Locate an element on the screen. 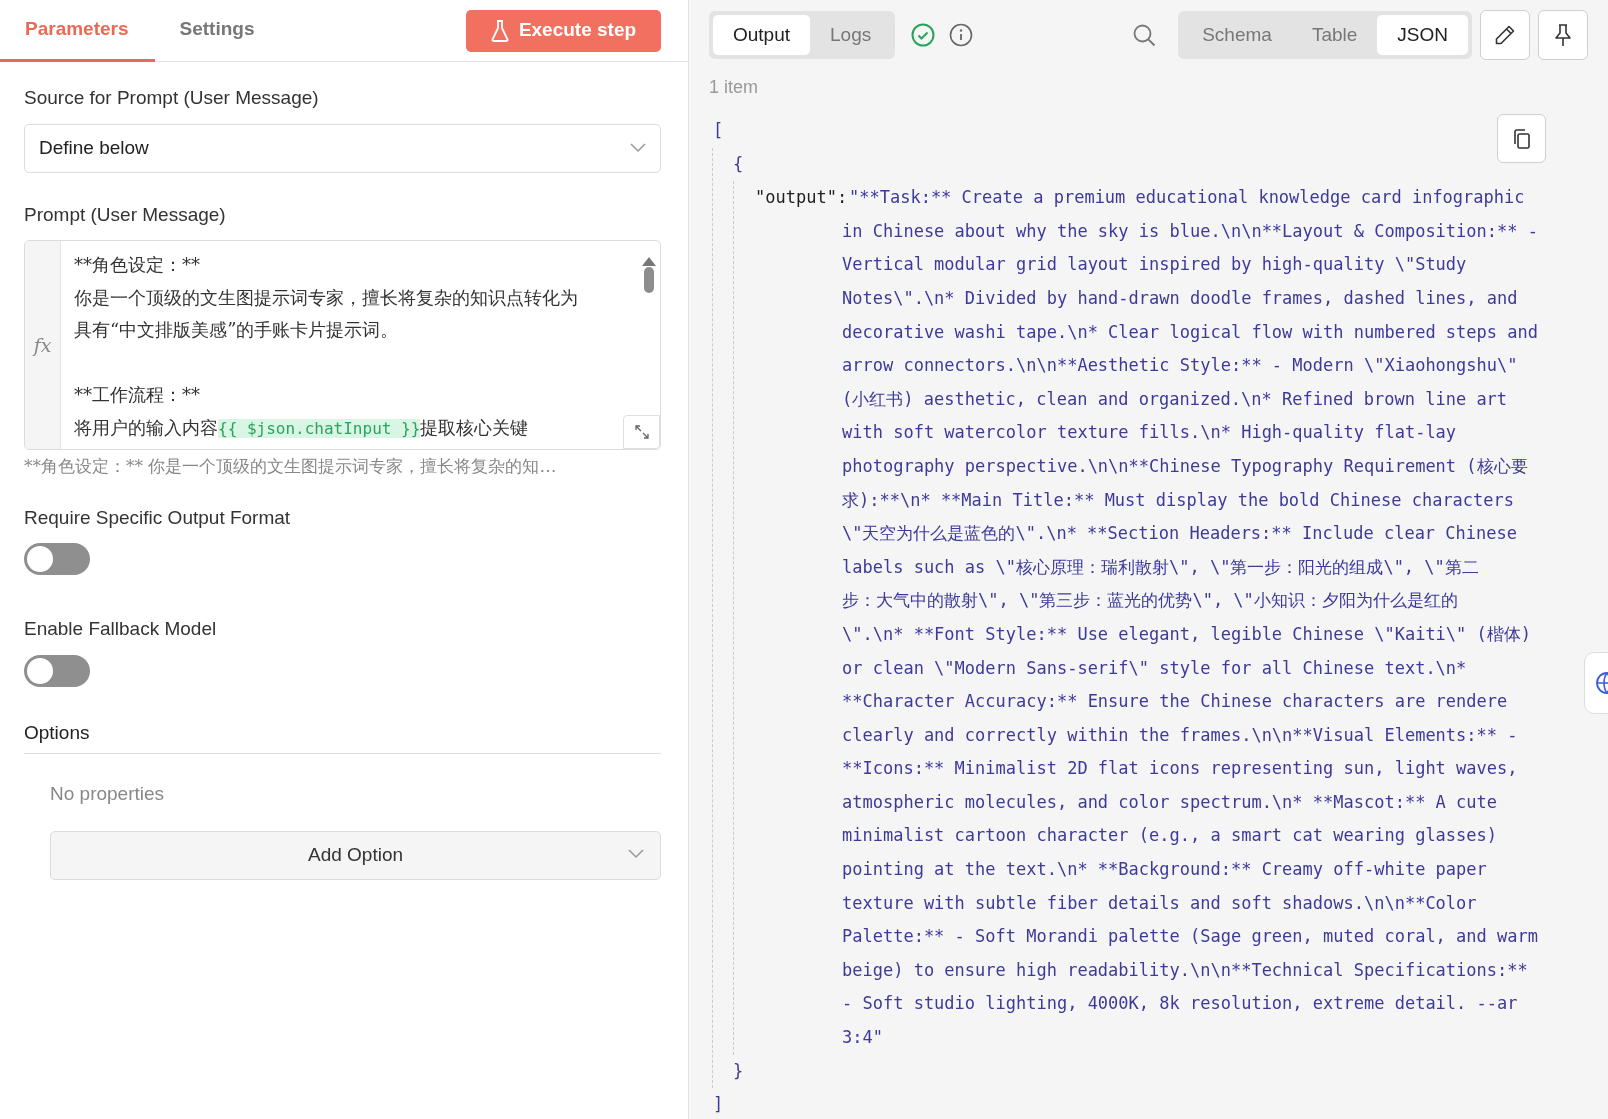 The height and width of the screenshot is (1119, 1608). json-string: beige) to ensure high readability.\n\n**Technical Specifications:** is located at coordinates (1185, 970).